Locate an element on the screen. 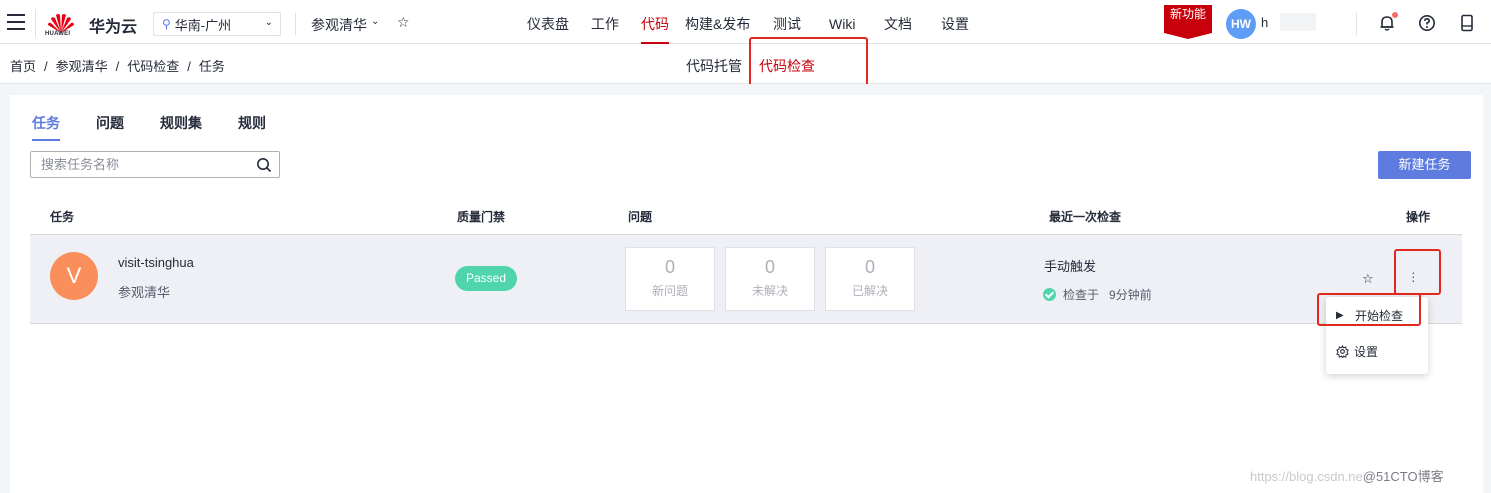 The image size is (1491, 493). tab-rules: 规则 is located at coordinates (252, 123).